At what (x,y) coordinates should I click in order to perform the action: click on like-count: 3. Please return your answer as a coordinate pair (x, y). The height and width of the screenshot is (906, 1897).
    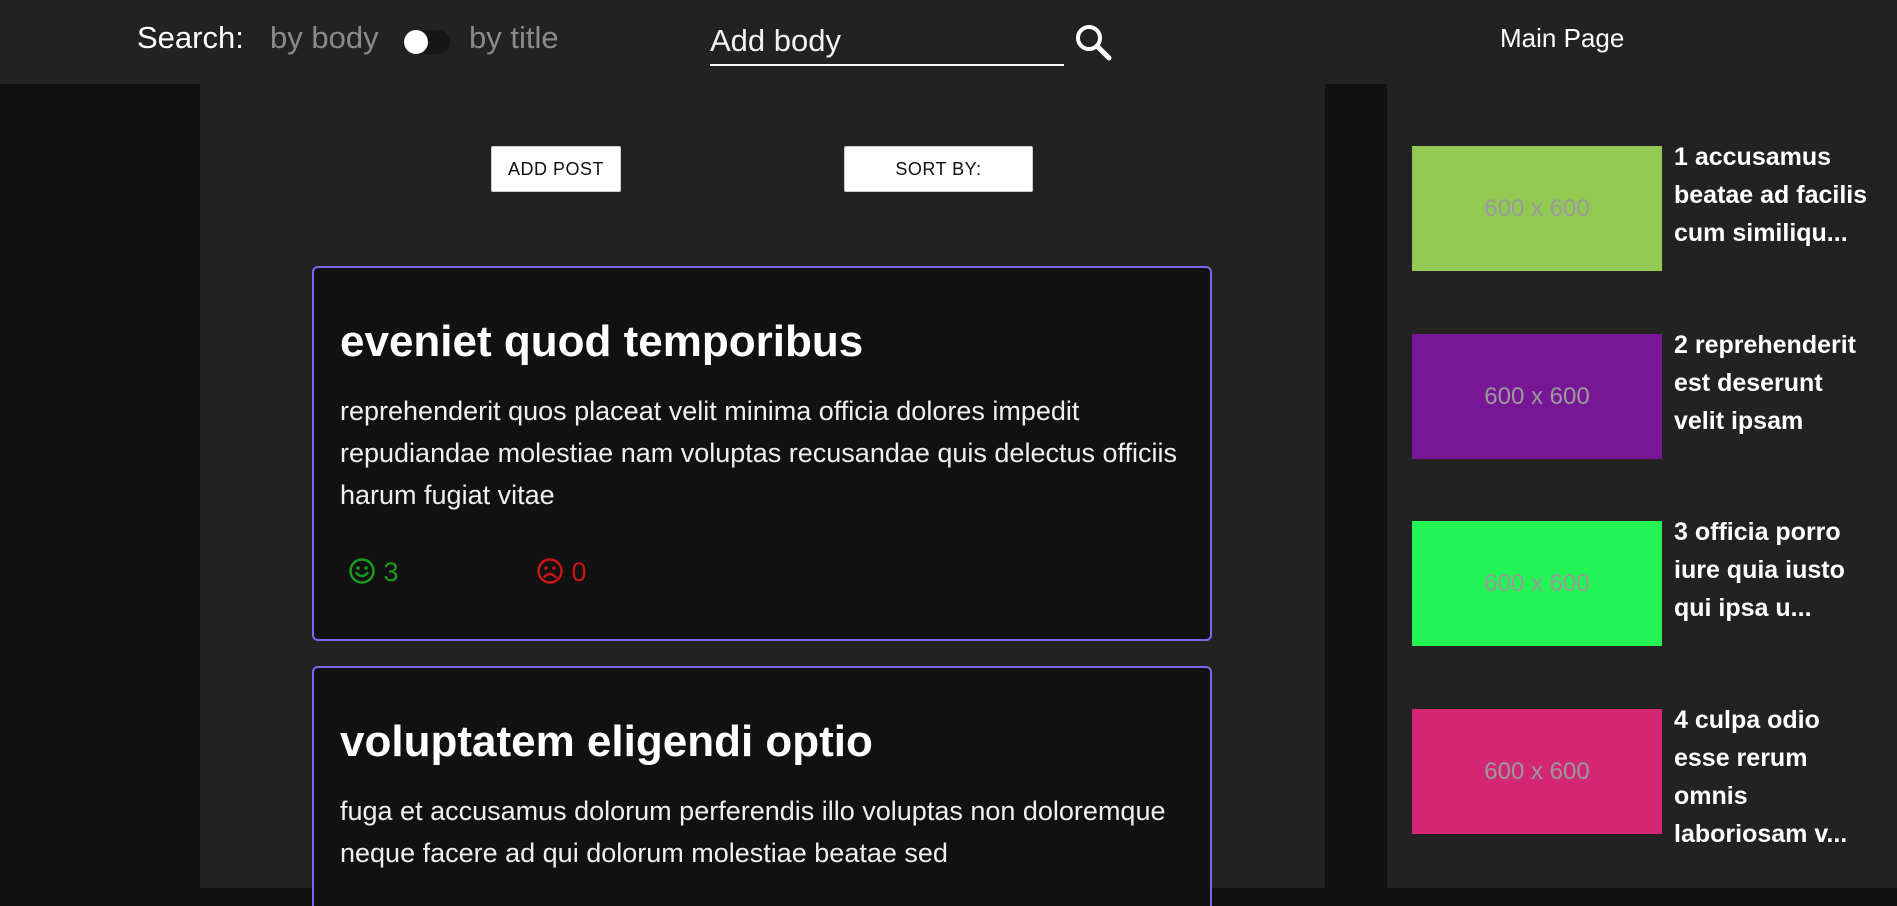
    Looking at the image, I should click on (391, 572).